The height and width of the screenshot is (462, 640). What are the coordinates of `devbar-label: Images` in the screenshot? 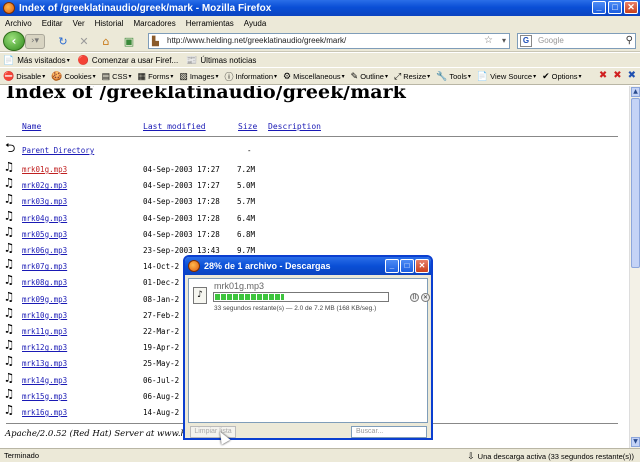 It's located at (202, 76).